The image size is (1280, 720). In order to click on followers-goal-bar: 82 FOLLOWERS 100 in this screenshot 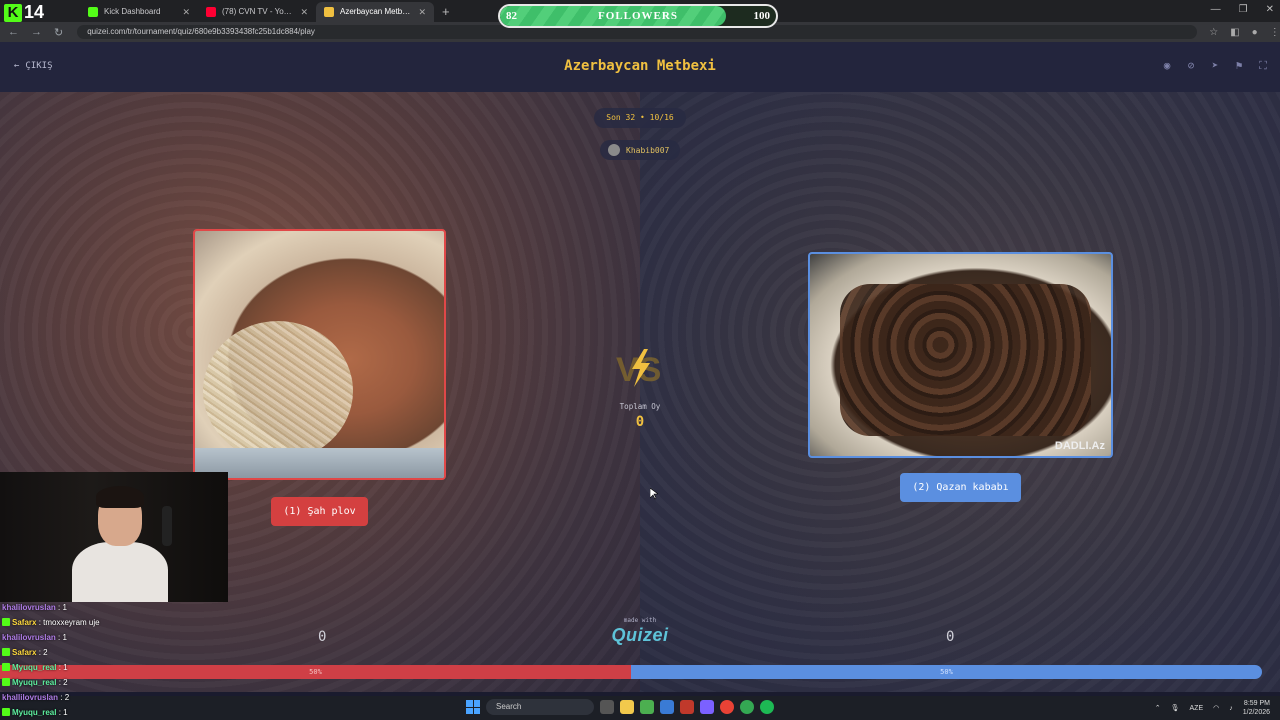, I will do `click(638, 16)`.